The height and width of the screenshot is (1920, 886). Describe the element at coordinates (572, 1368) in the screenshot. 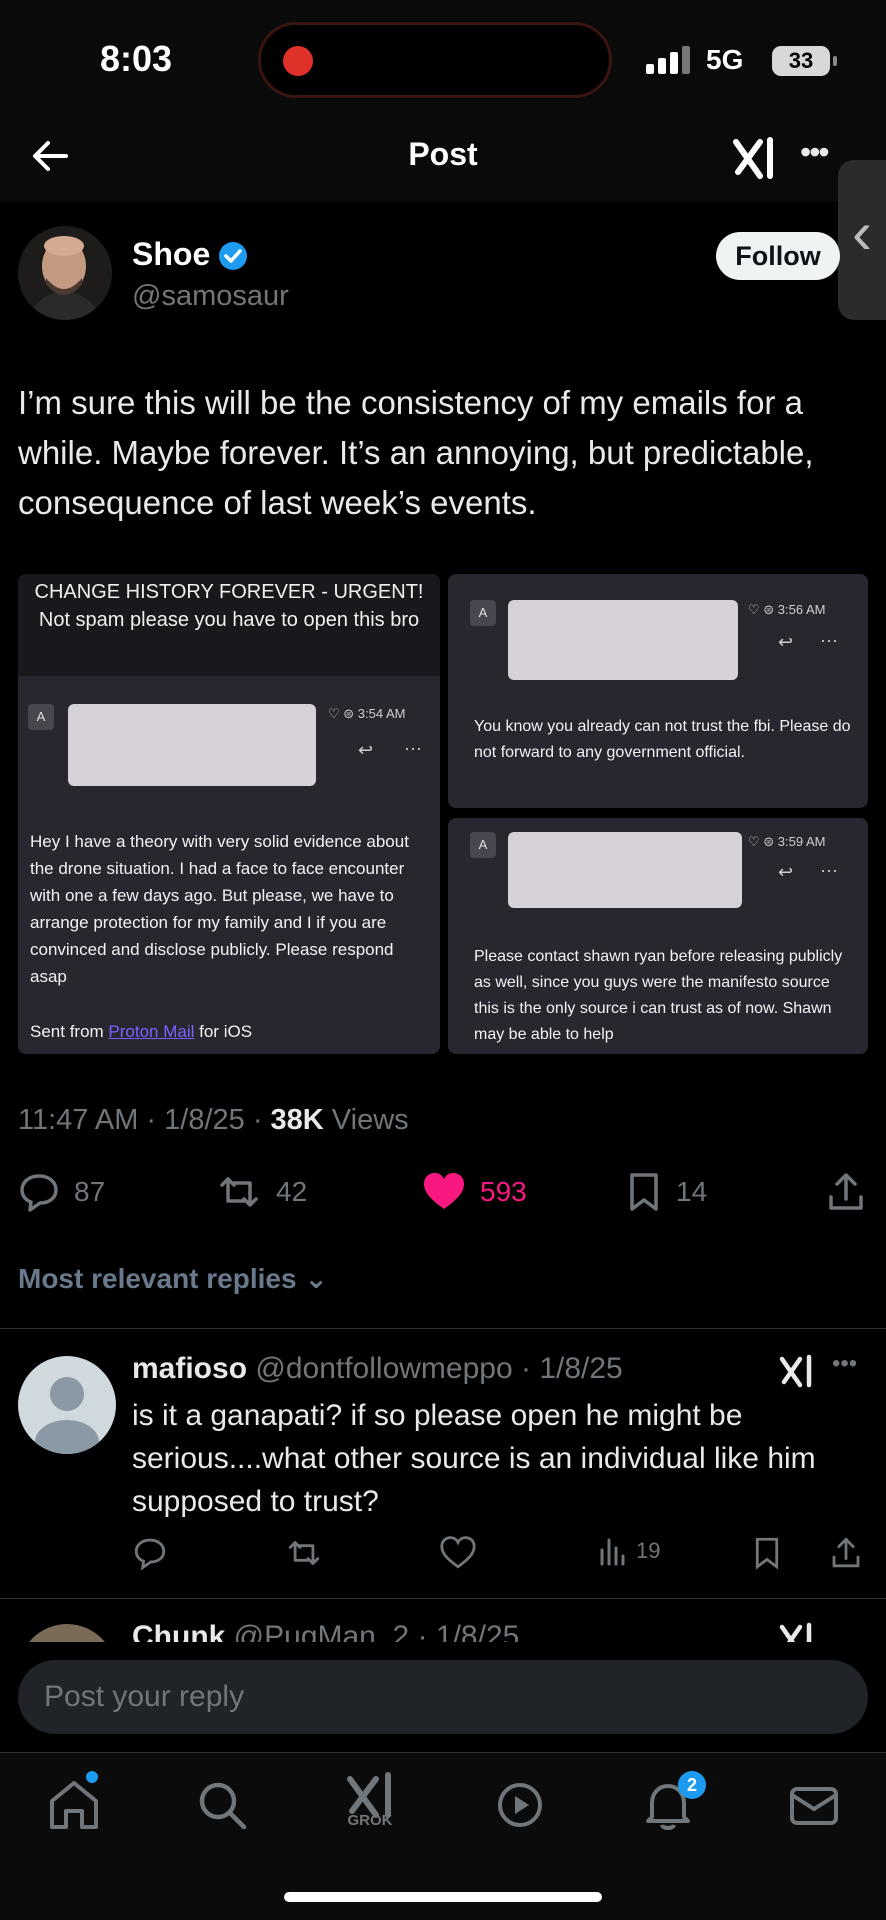

I see `reply-date: · 1/8/25` at that location.